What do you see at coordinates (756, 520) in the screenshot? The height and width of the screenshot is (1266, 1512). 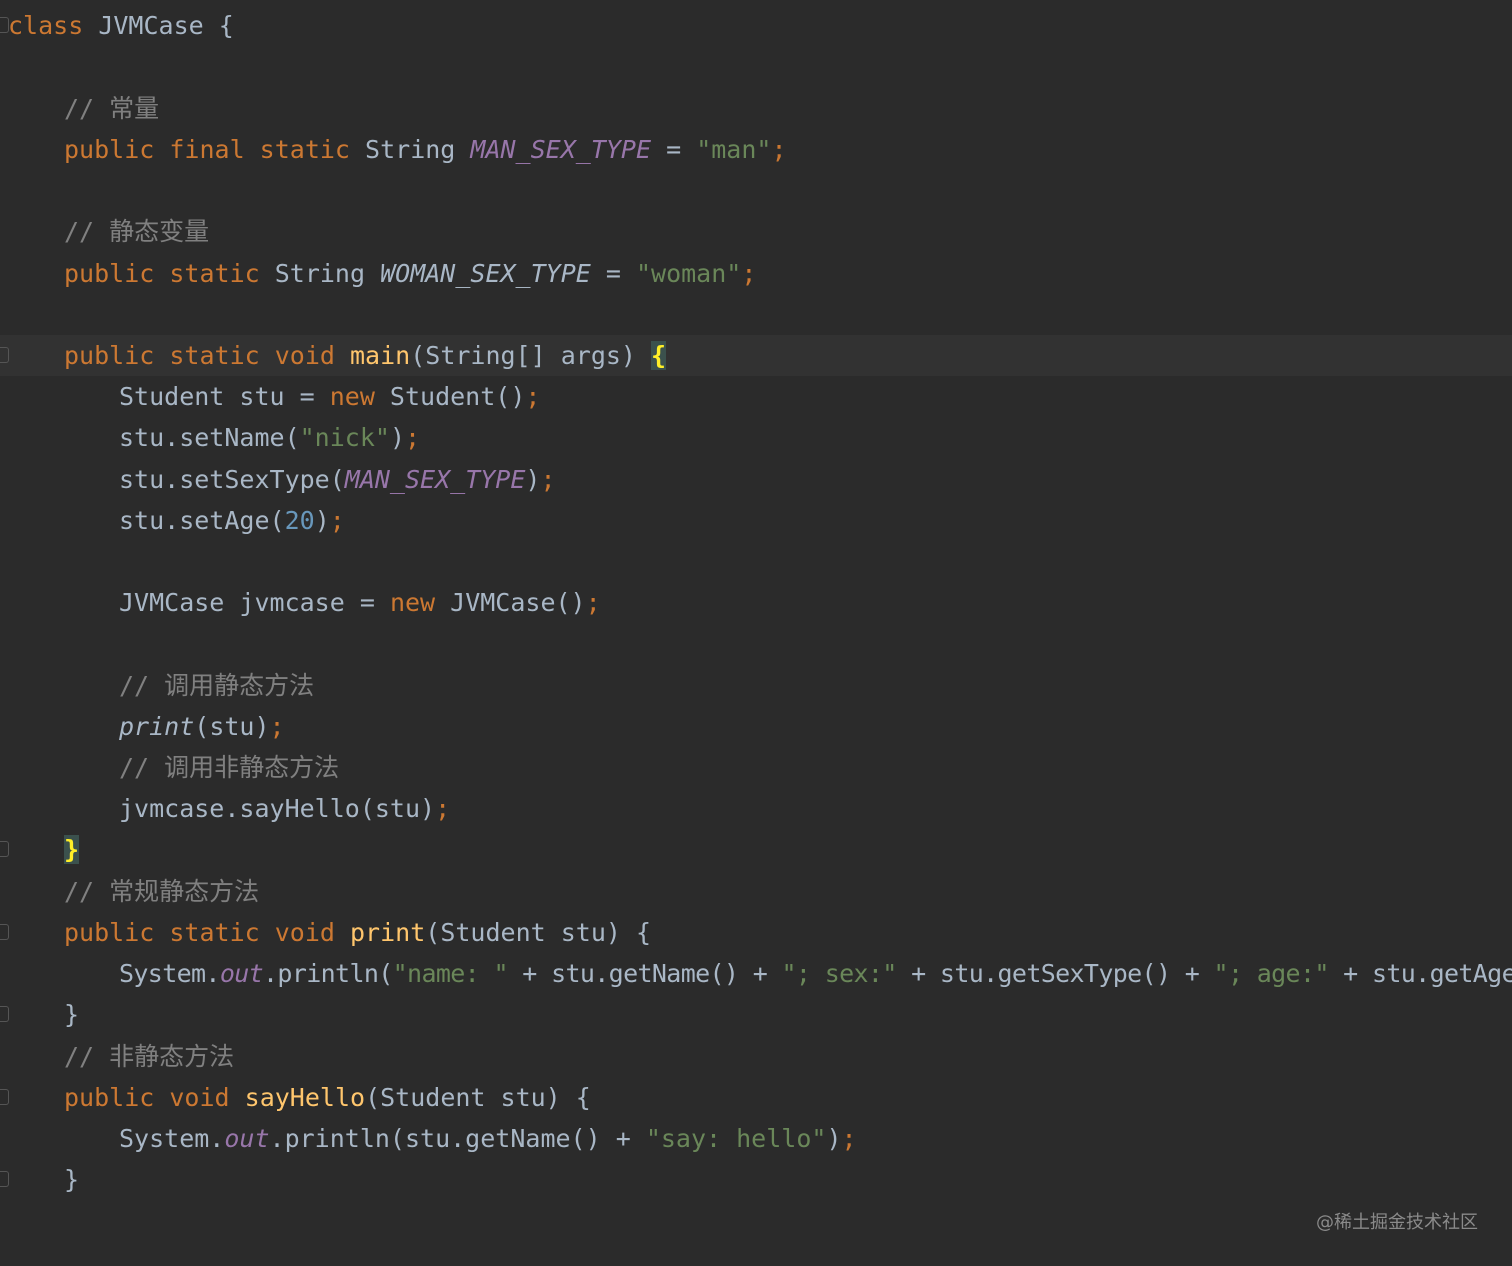 I see `code-line: stu.setAge(20);` at bounding box center [756, 520].